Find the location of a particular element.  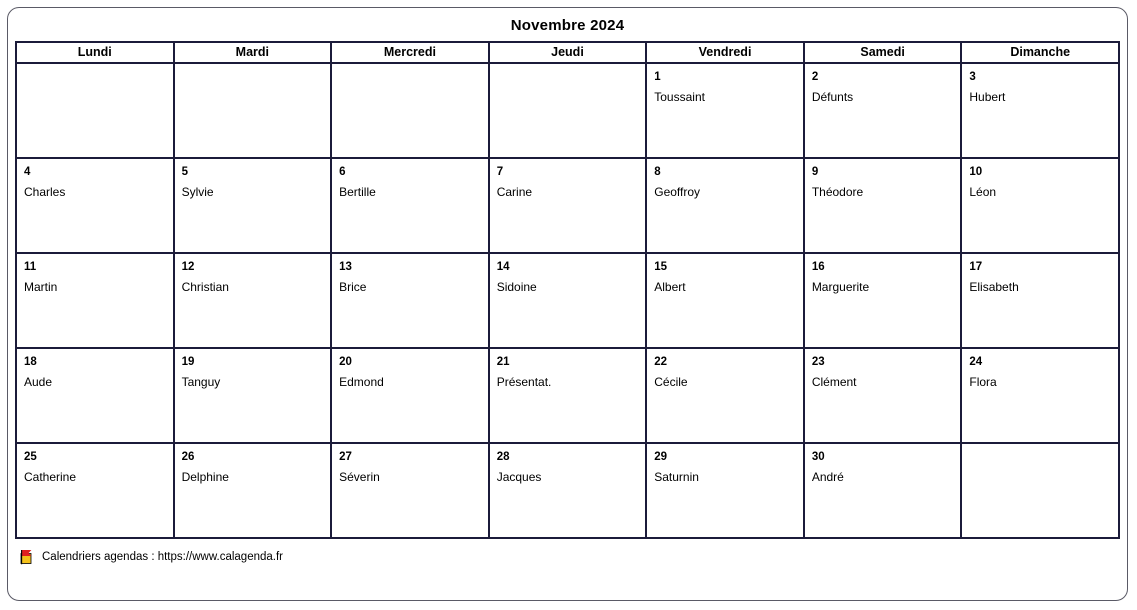

day-cell: 20 Edmond is located at coordinates (410, 395).